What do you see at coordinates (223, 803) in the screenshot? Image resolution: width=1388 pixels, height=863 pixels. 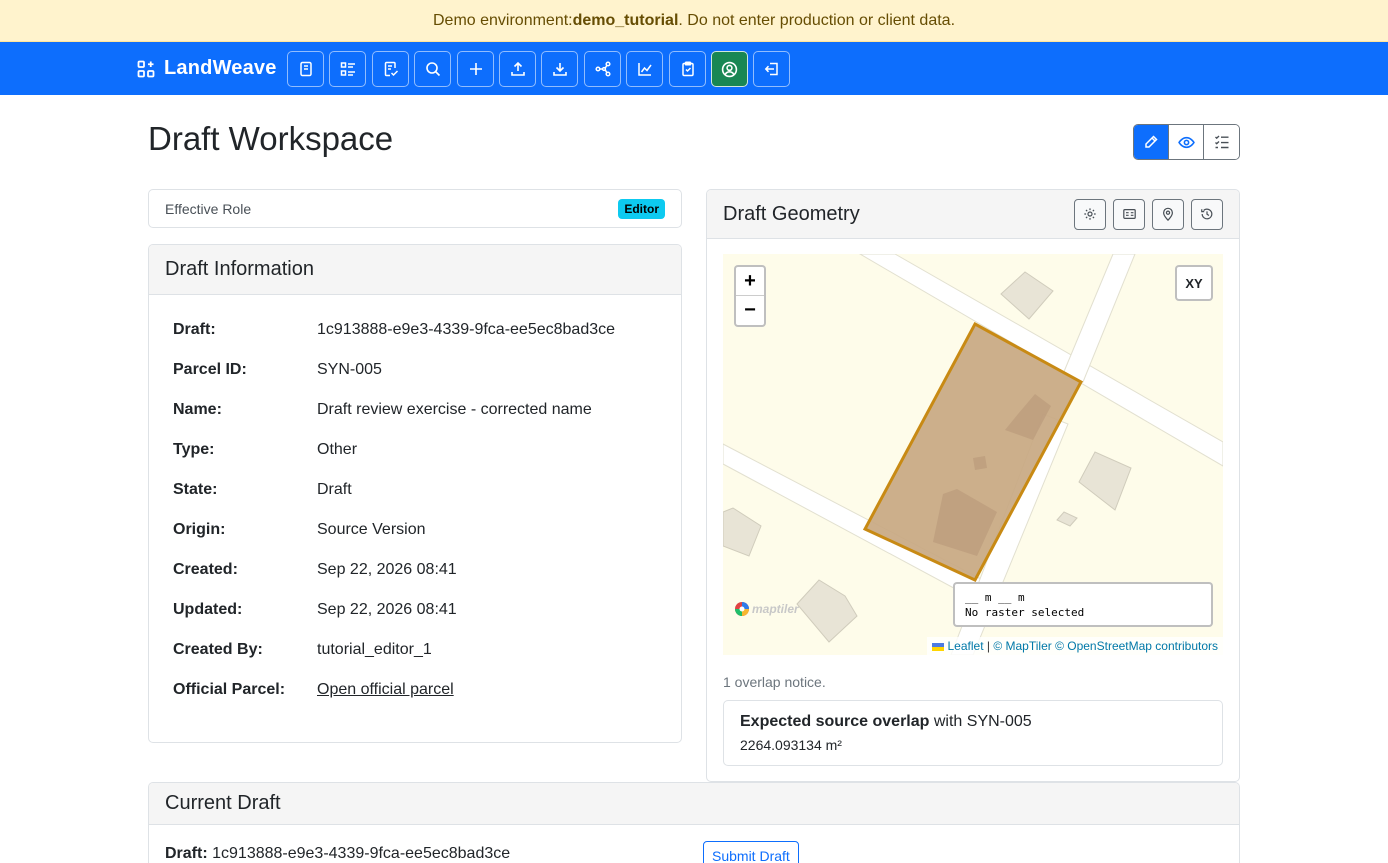 I see `current-draft-title: Current Draft` at bounding box center [223, 803].